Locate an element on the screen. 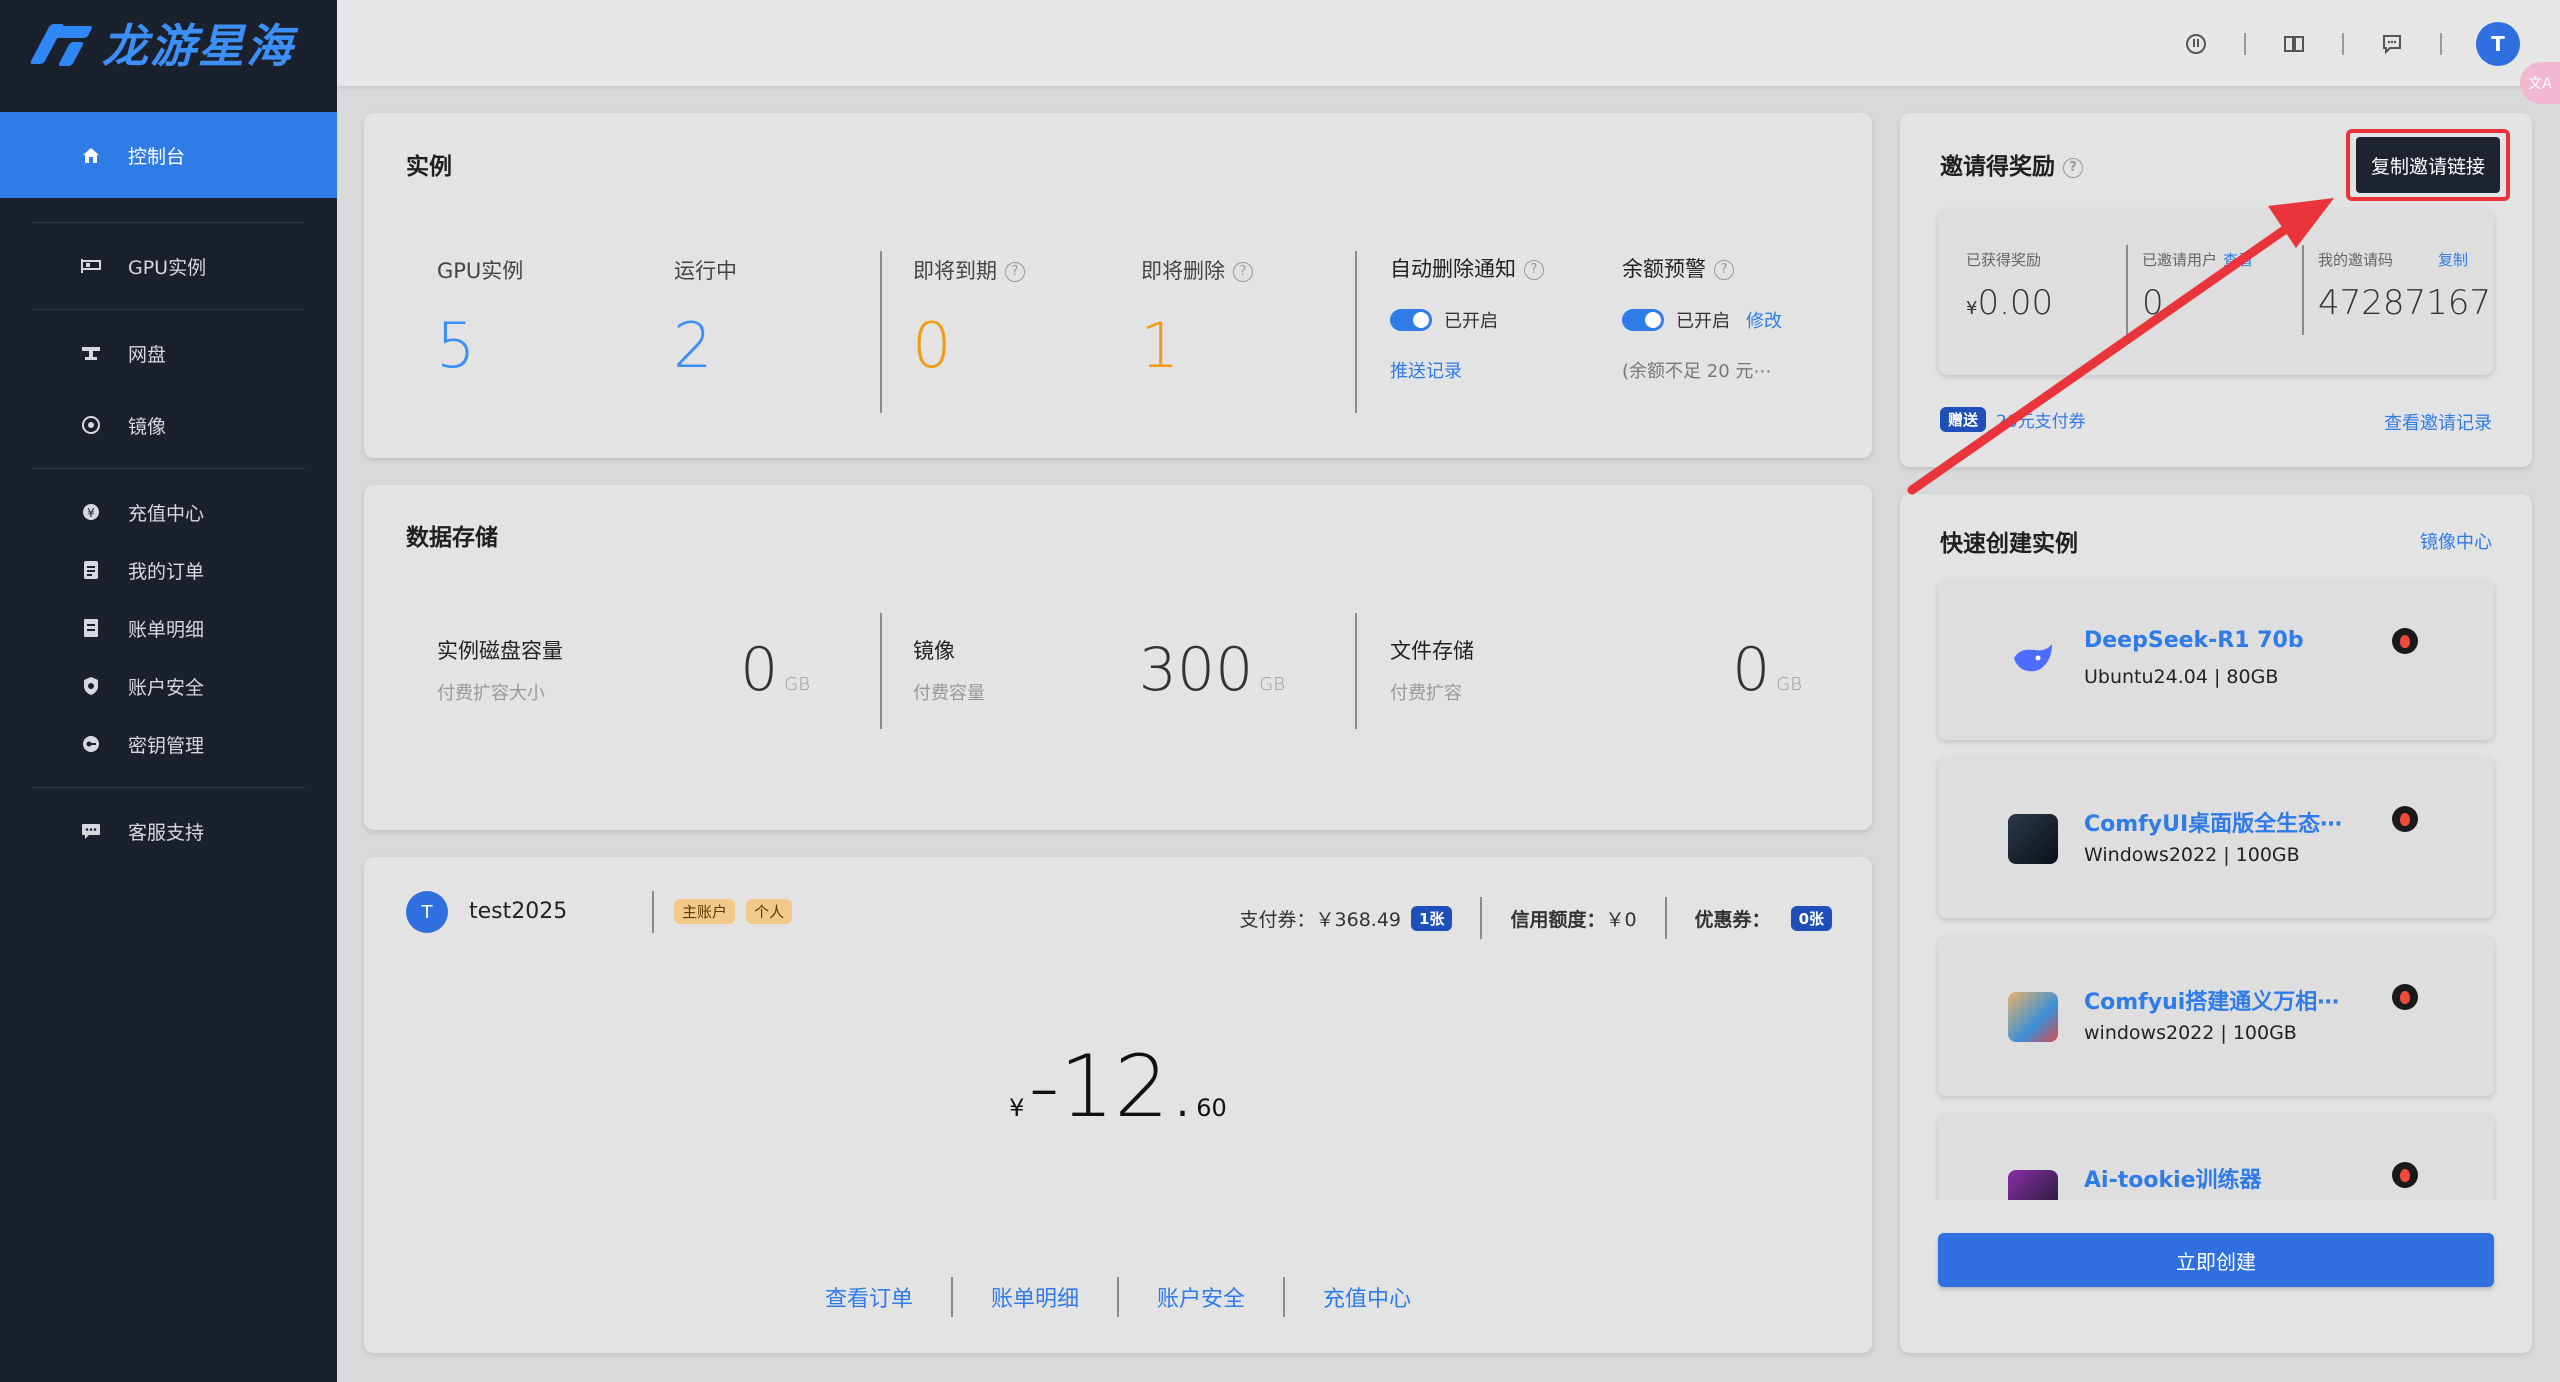 The image size is (2560, 1382). view-orders-link: 查看订单 is located at coordinates (869, 1297).